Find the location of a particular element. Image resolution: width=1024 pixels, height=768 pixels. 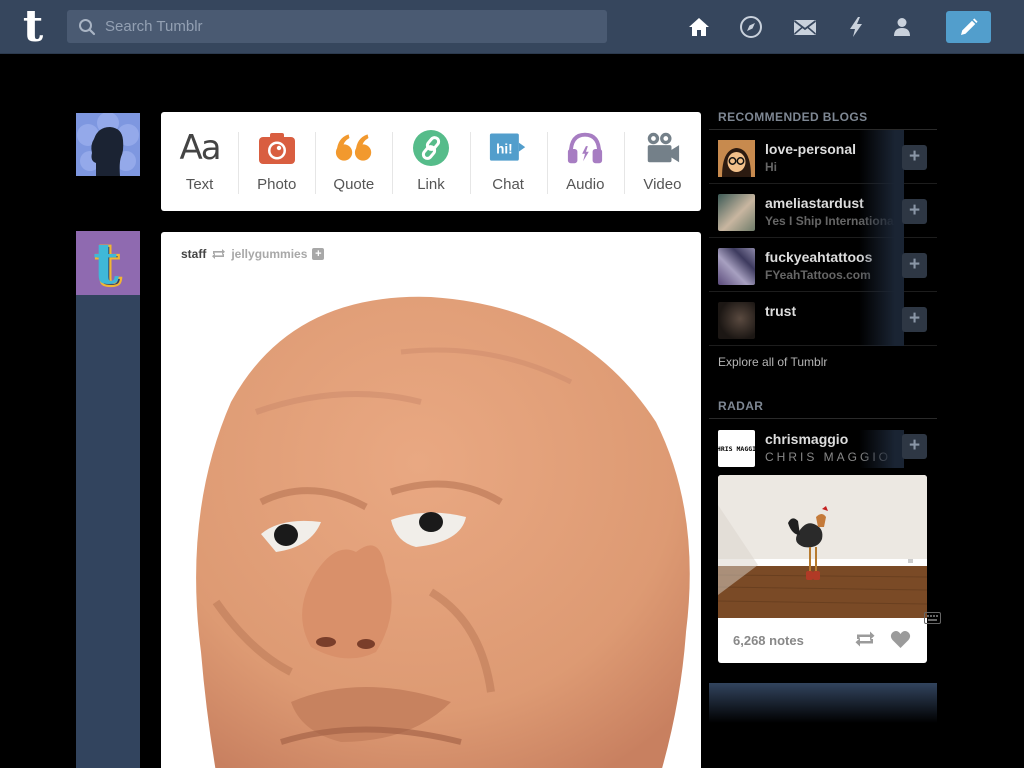

radar-heading: RADAR is located at coordinates (741, 406).